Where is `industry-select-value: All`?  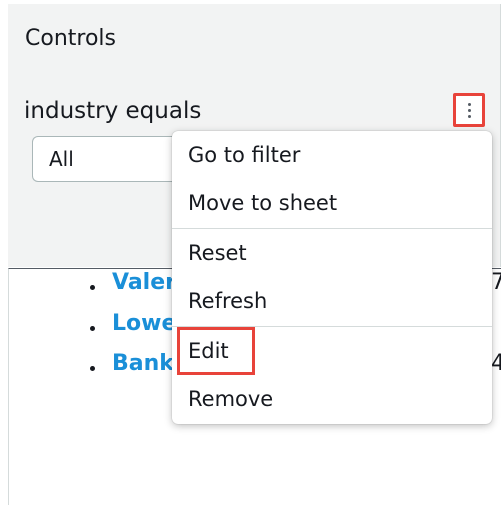 industry-select-value: All is located at coordinates (61, 159).